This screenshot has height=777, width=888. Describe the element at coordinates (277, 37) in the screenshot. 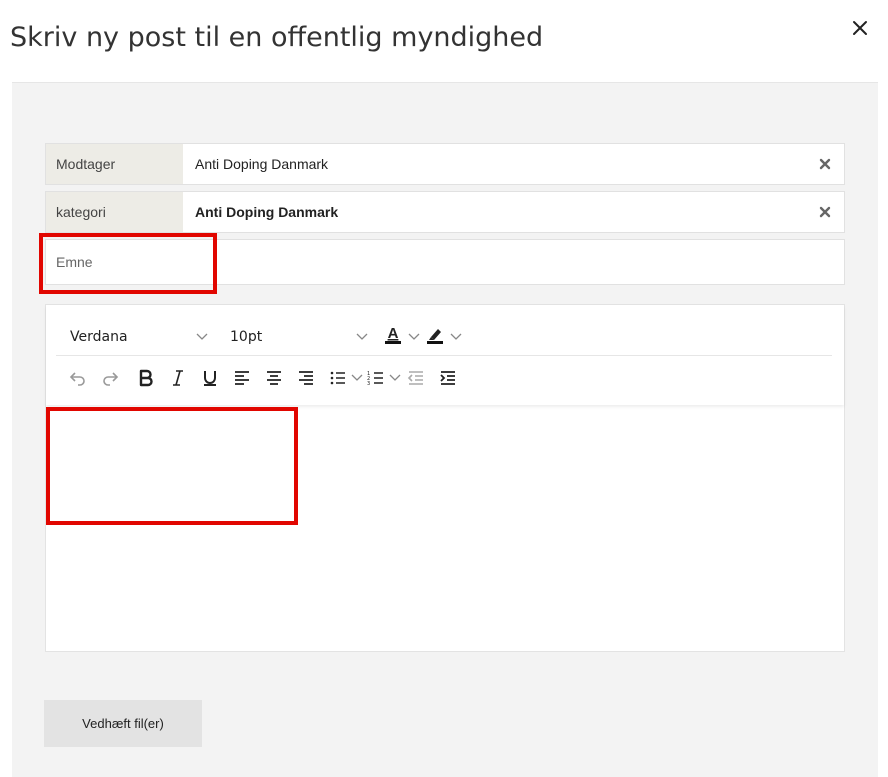

I see `dialog-title: Skriv ny post til en offentlig myndighed` at that location.